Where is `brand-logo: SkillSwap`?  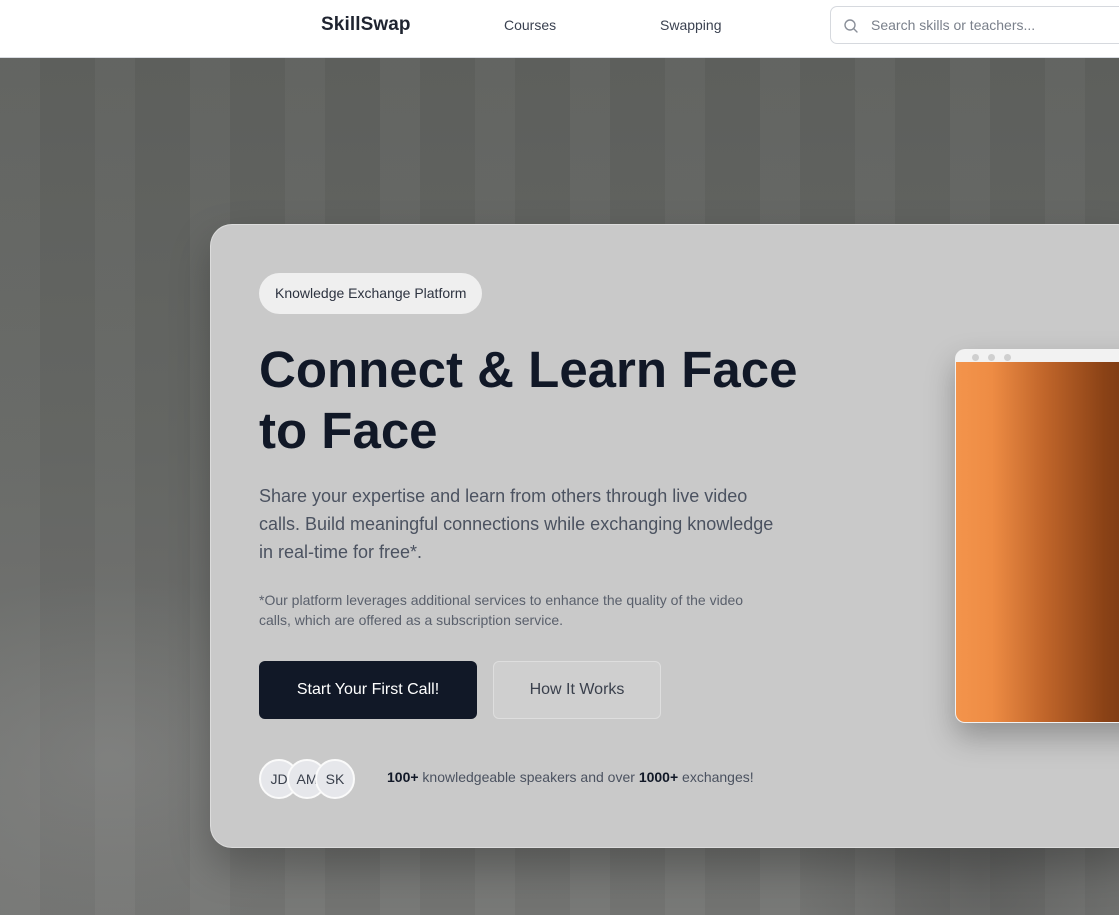 brand-logo: SkillSwap is located at coordinates (366, 25).